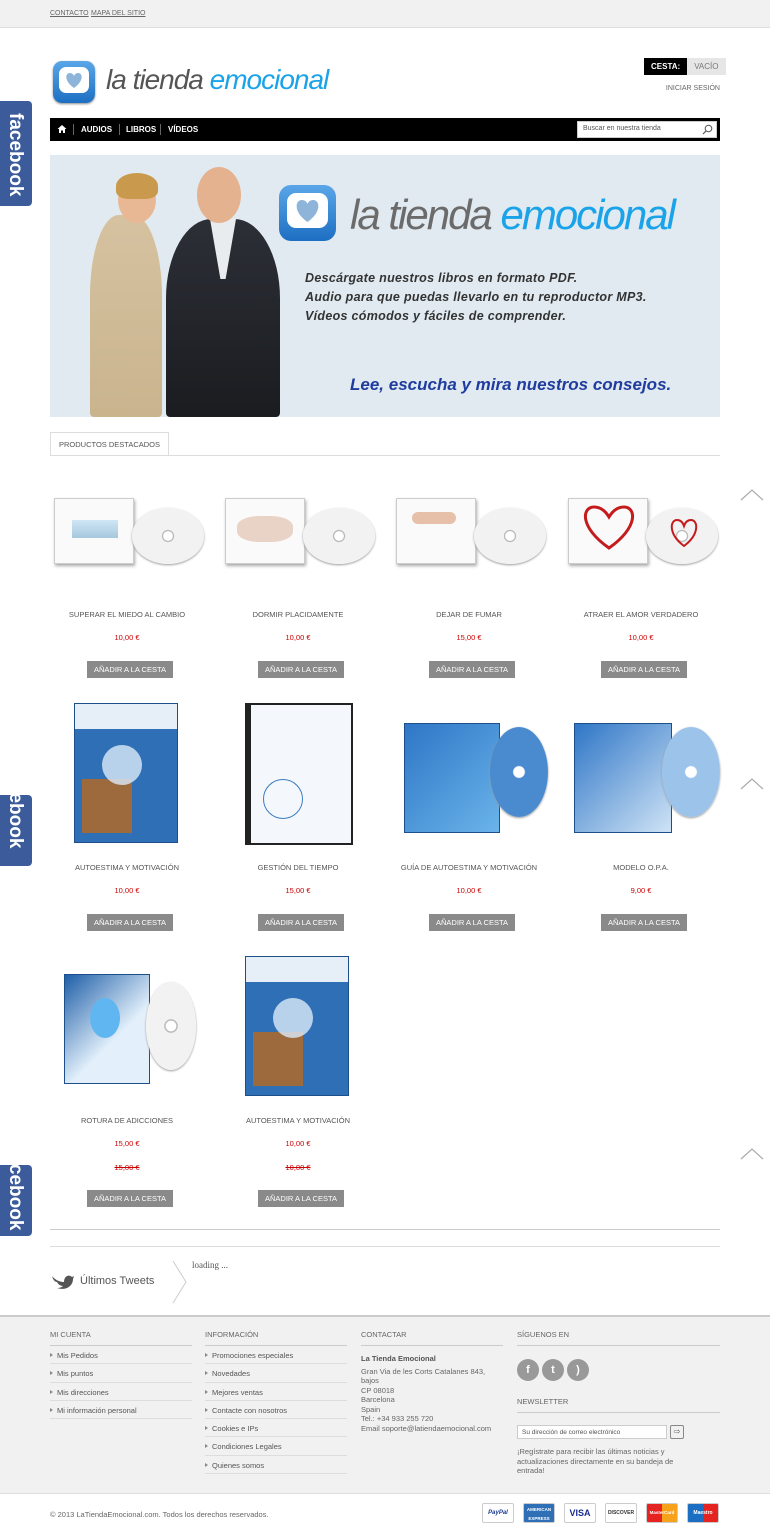  What do you see at coordinates (641, 890) in the screenshot?
I see `product-price: 9,00 €` at bounding box center [641, 890].